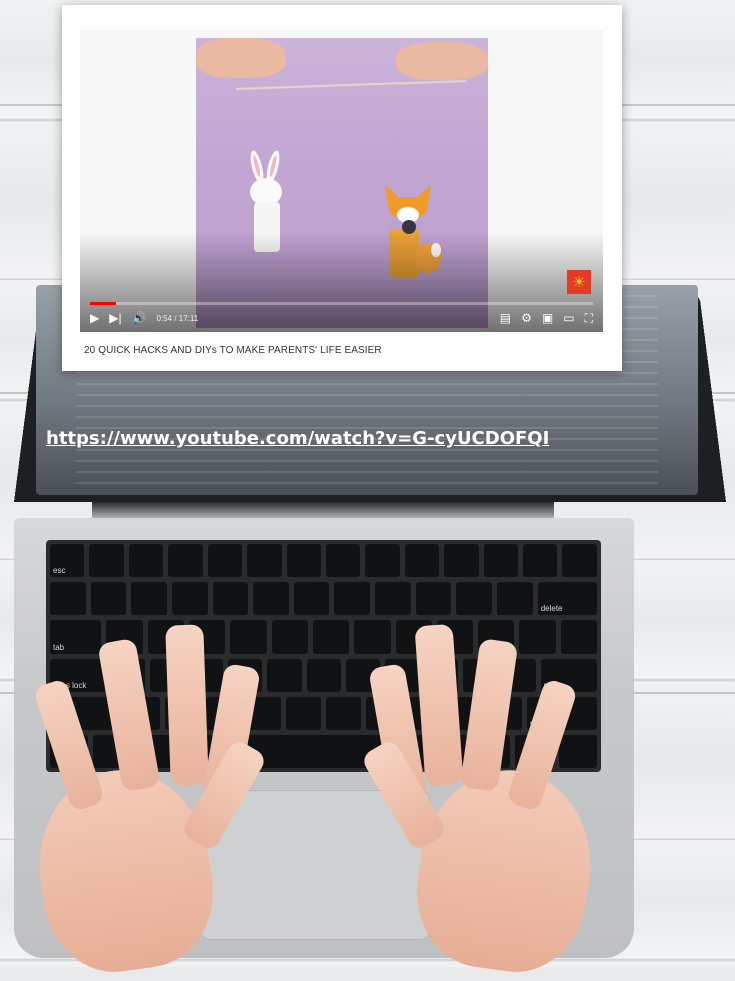  What do you see at coordinates (103, 303) in the screenshot?
I see `progress-bar-fill` at bounding box center [103, 303].